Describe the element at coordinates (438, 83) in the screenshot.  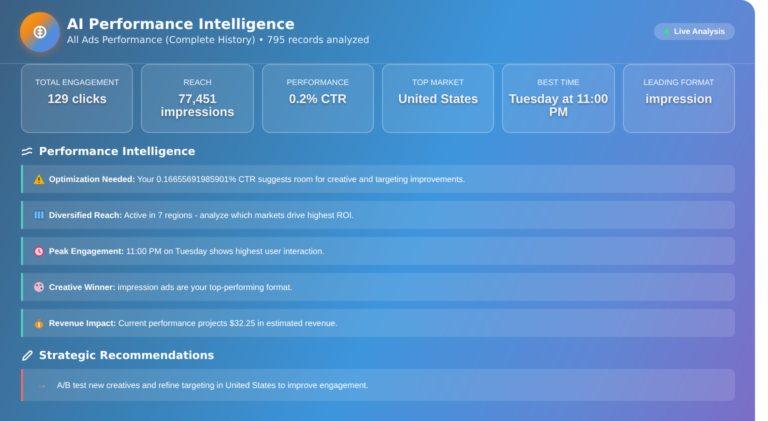
I see `stat-label: TOP MARKET` at that location.